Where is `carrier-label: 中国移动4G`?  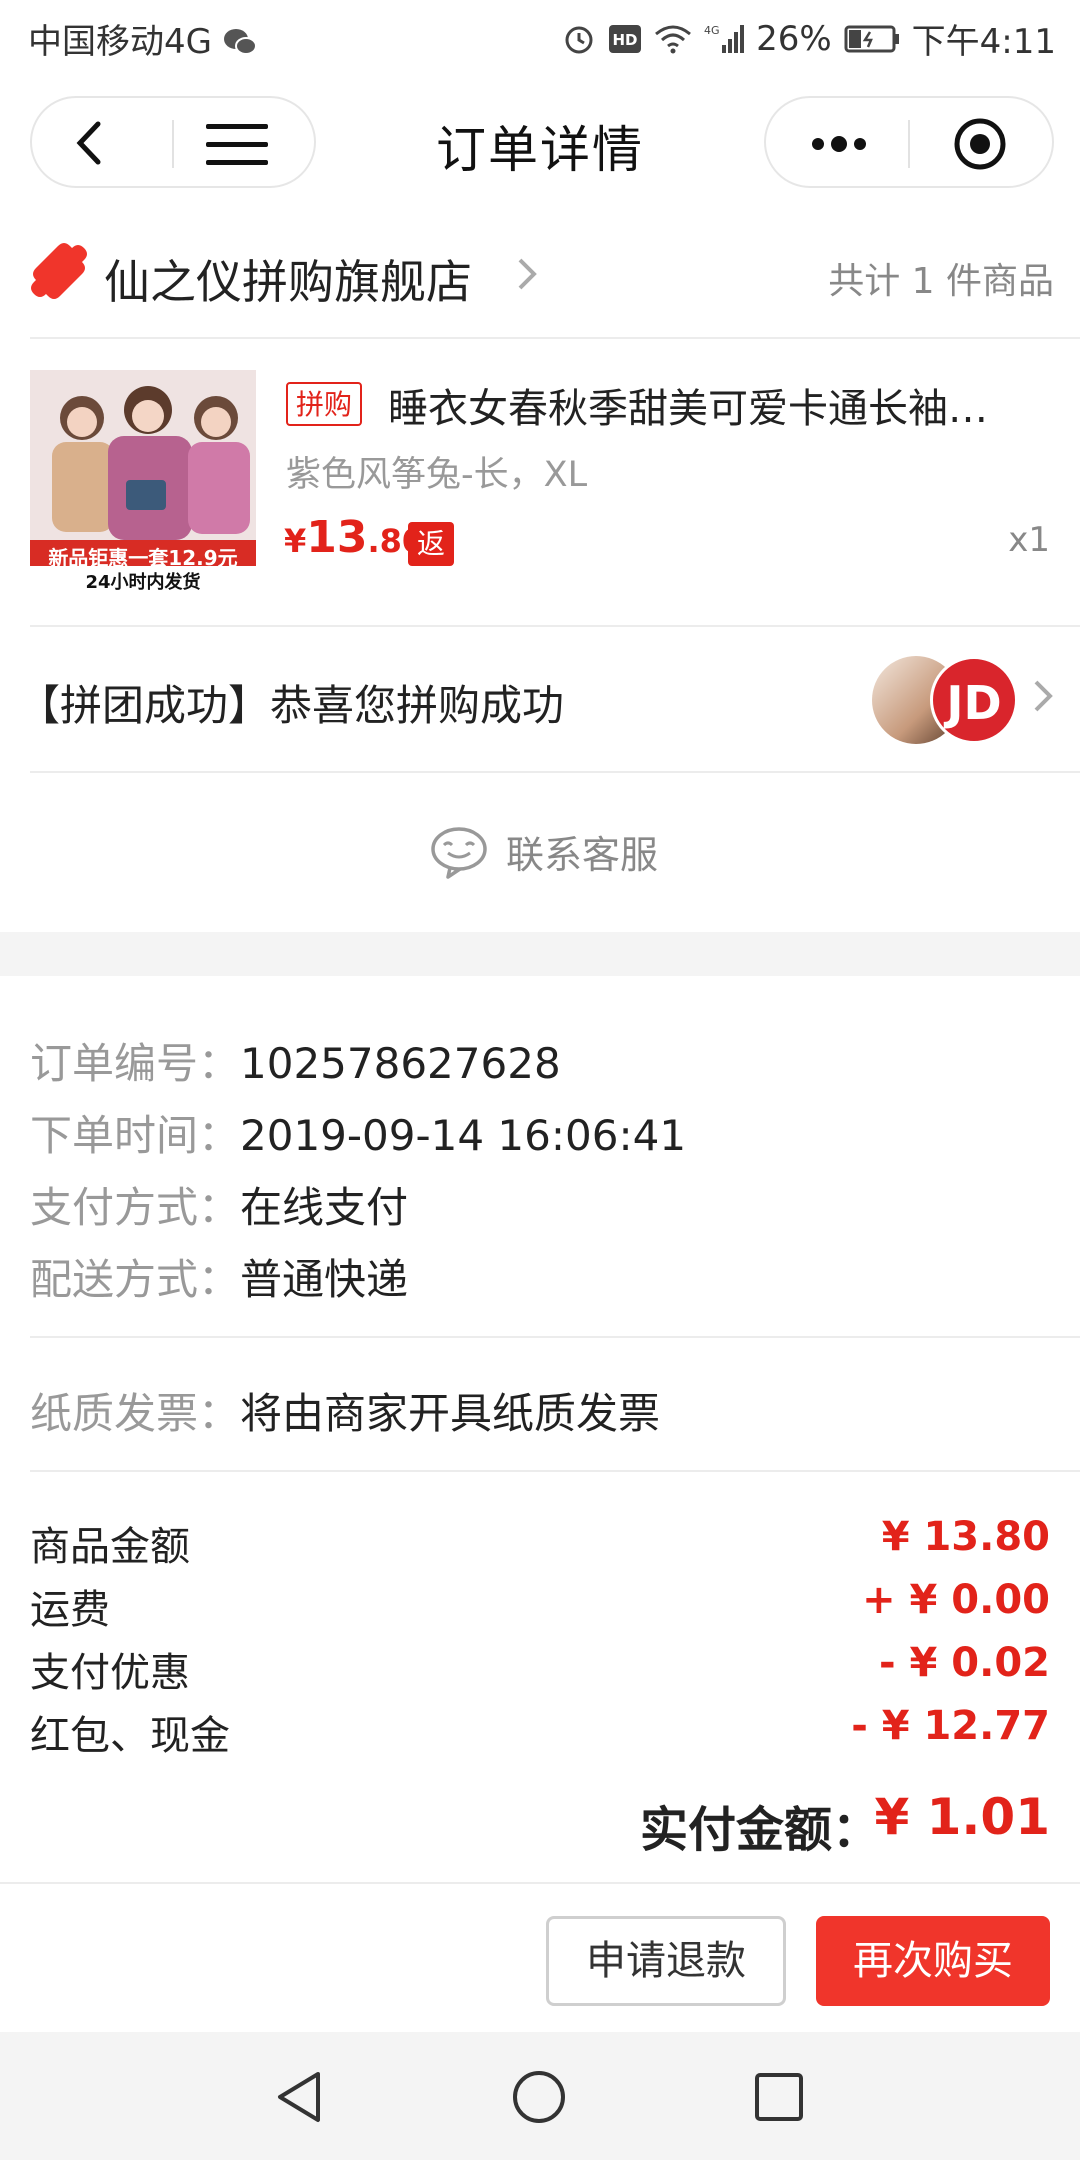
carrier-label: 中国移动4G is located at coordinates (142, 38).